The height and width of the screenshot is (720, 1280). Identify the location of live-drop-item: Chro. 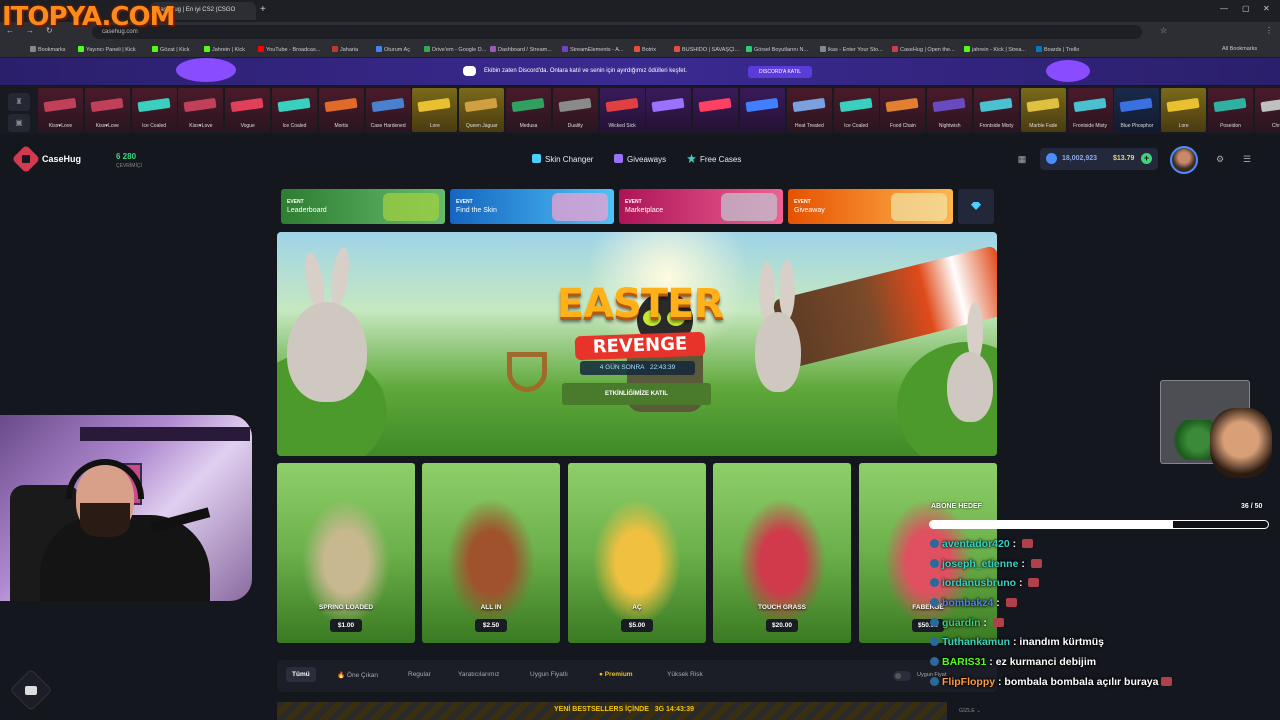
(1267, 110).